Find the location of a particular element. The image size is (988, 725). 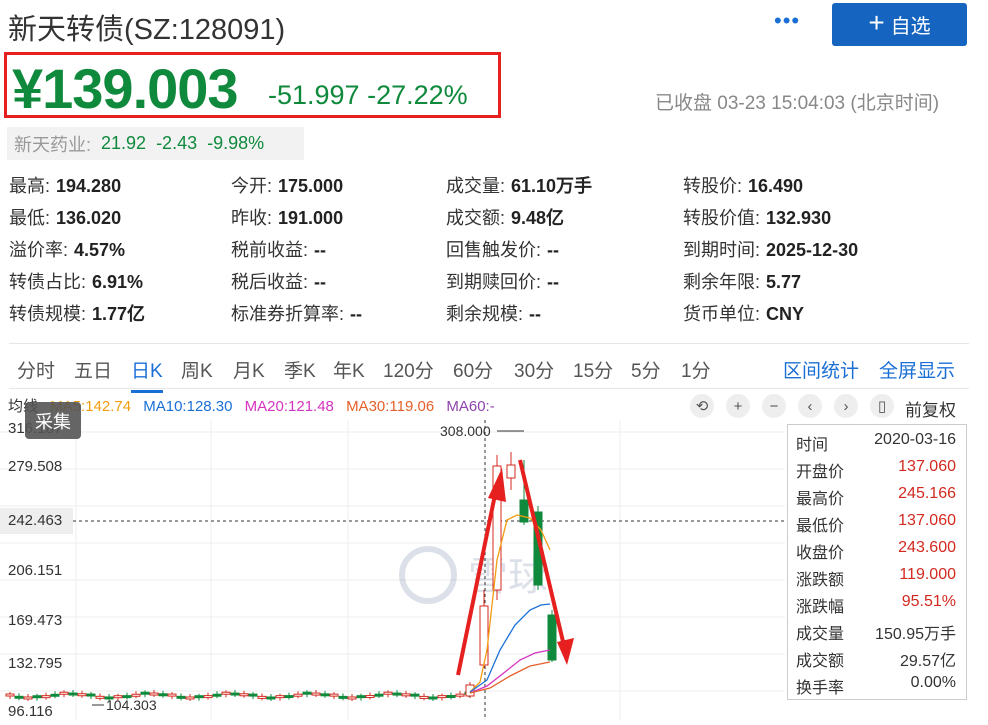

range-stats-link: 区间统计 is located at coordinates (821, 369).